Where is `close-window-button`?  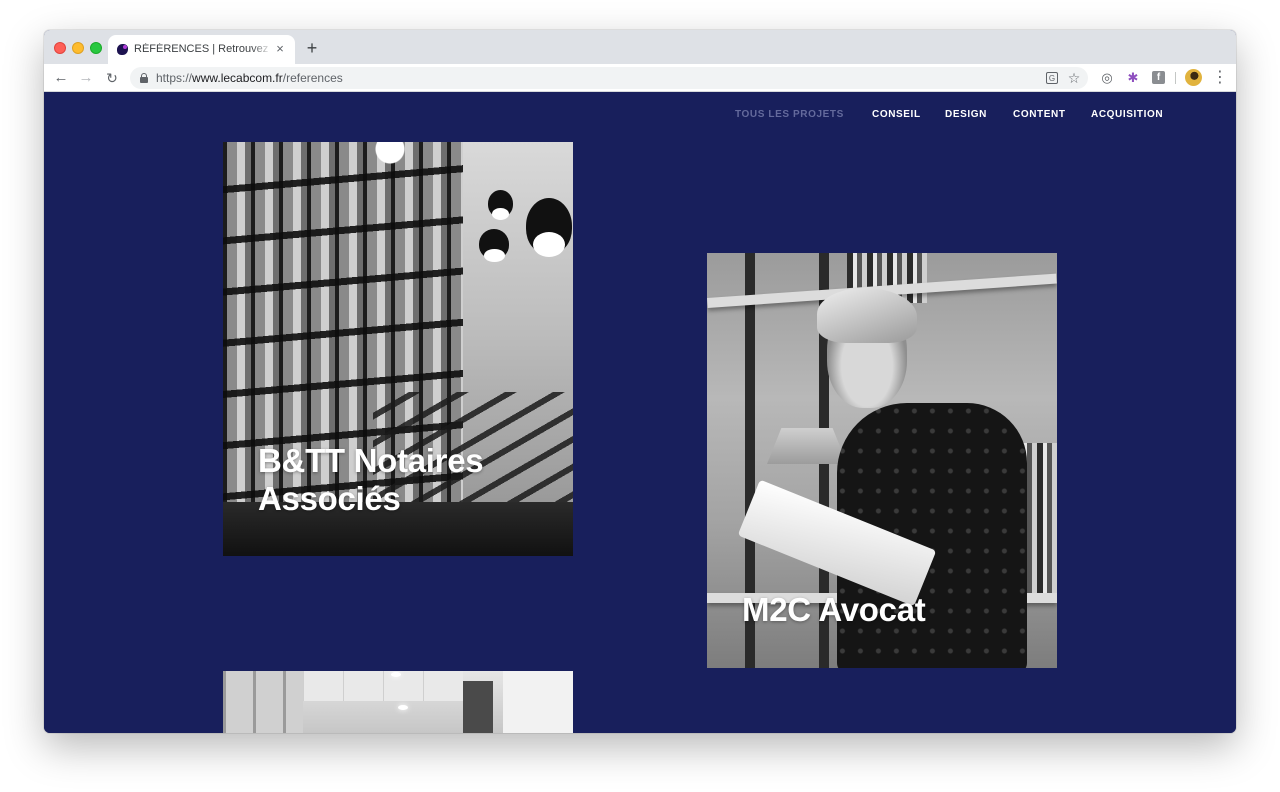 close-window-button is located at coordinates (60, 48).